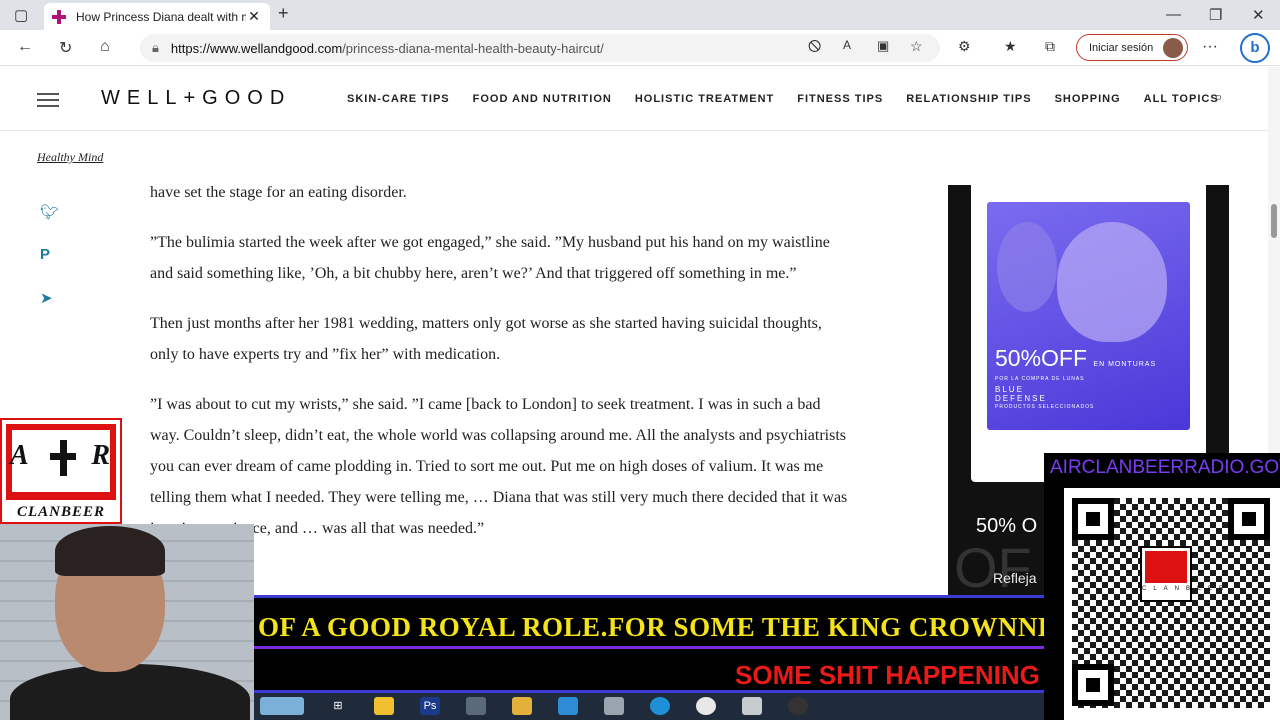  I want to click on ad-brand-line: BLUE, so click(1009, 389).